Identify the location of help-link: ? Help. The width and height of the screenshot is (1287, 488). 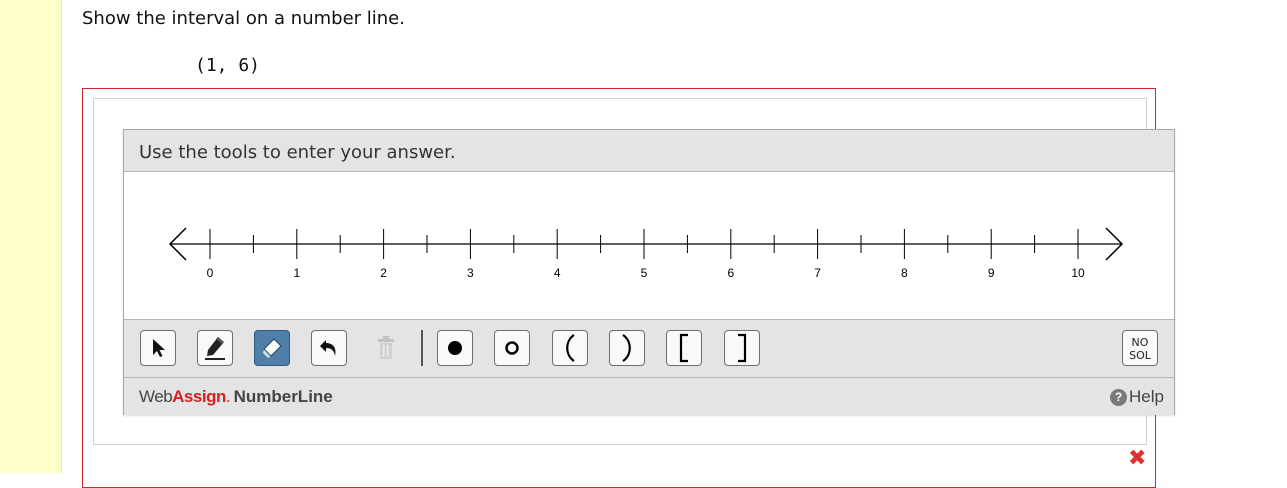
(1137, 397).